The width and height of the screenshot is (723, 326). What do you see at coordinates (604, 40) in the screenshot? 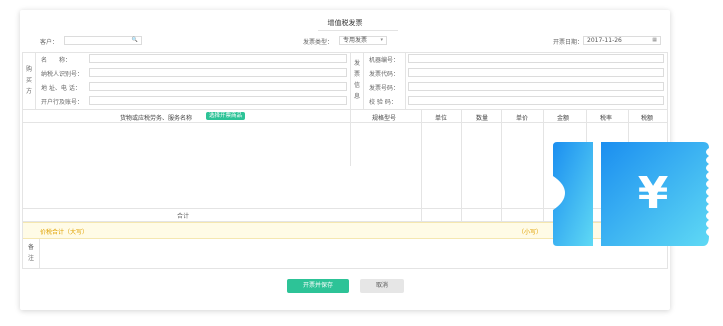
I see `date-value: 2017-11-26` at bounding box center [604, 40].